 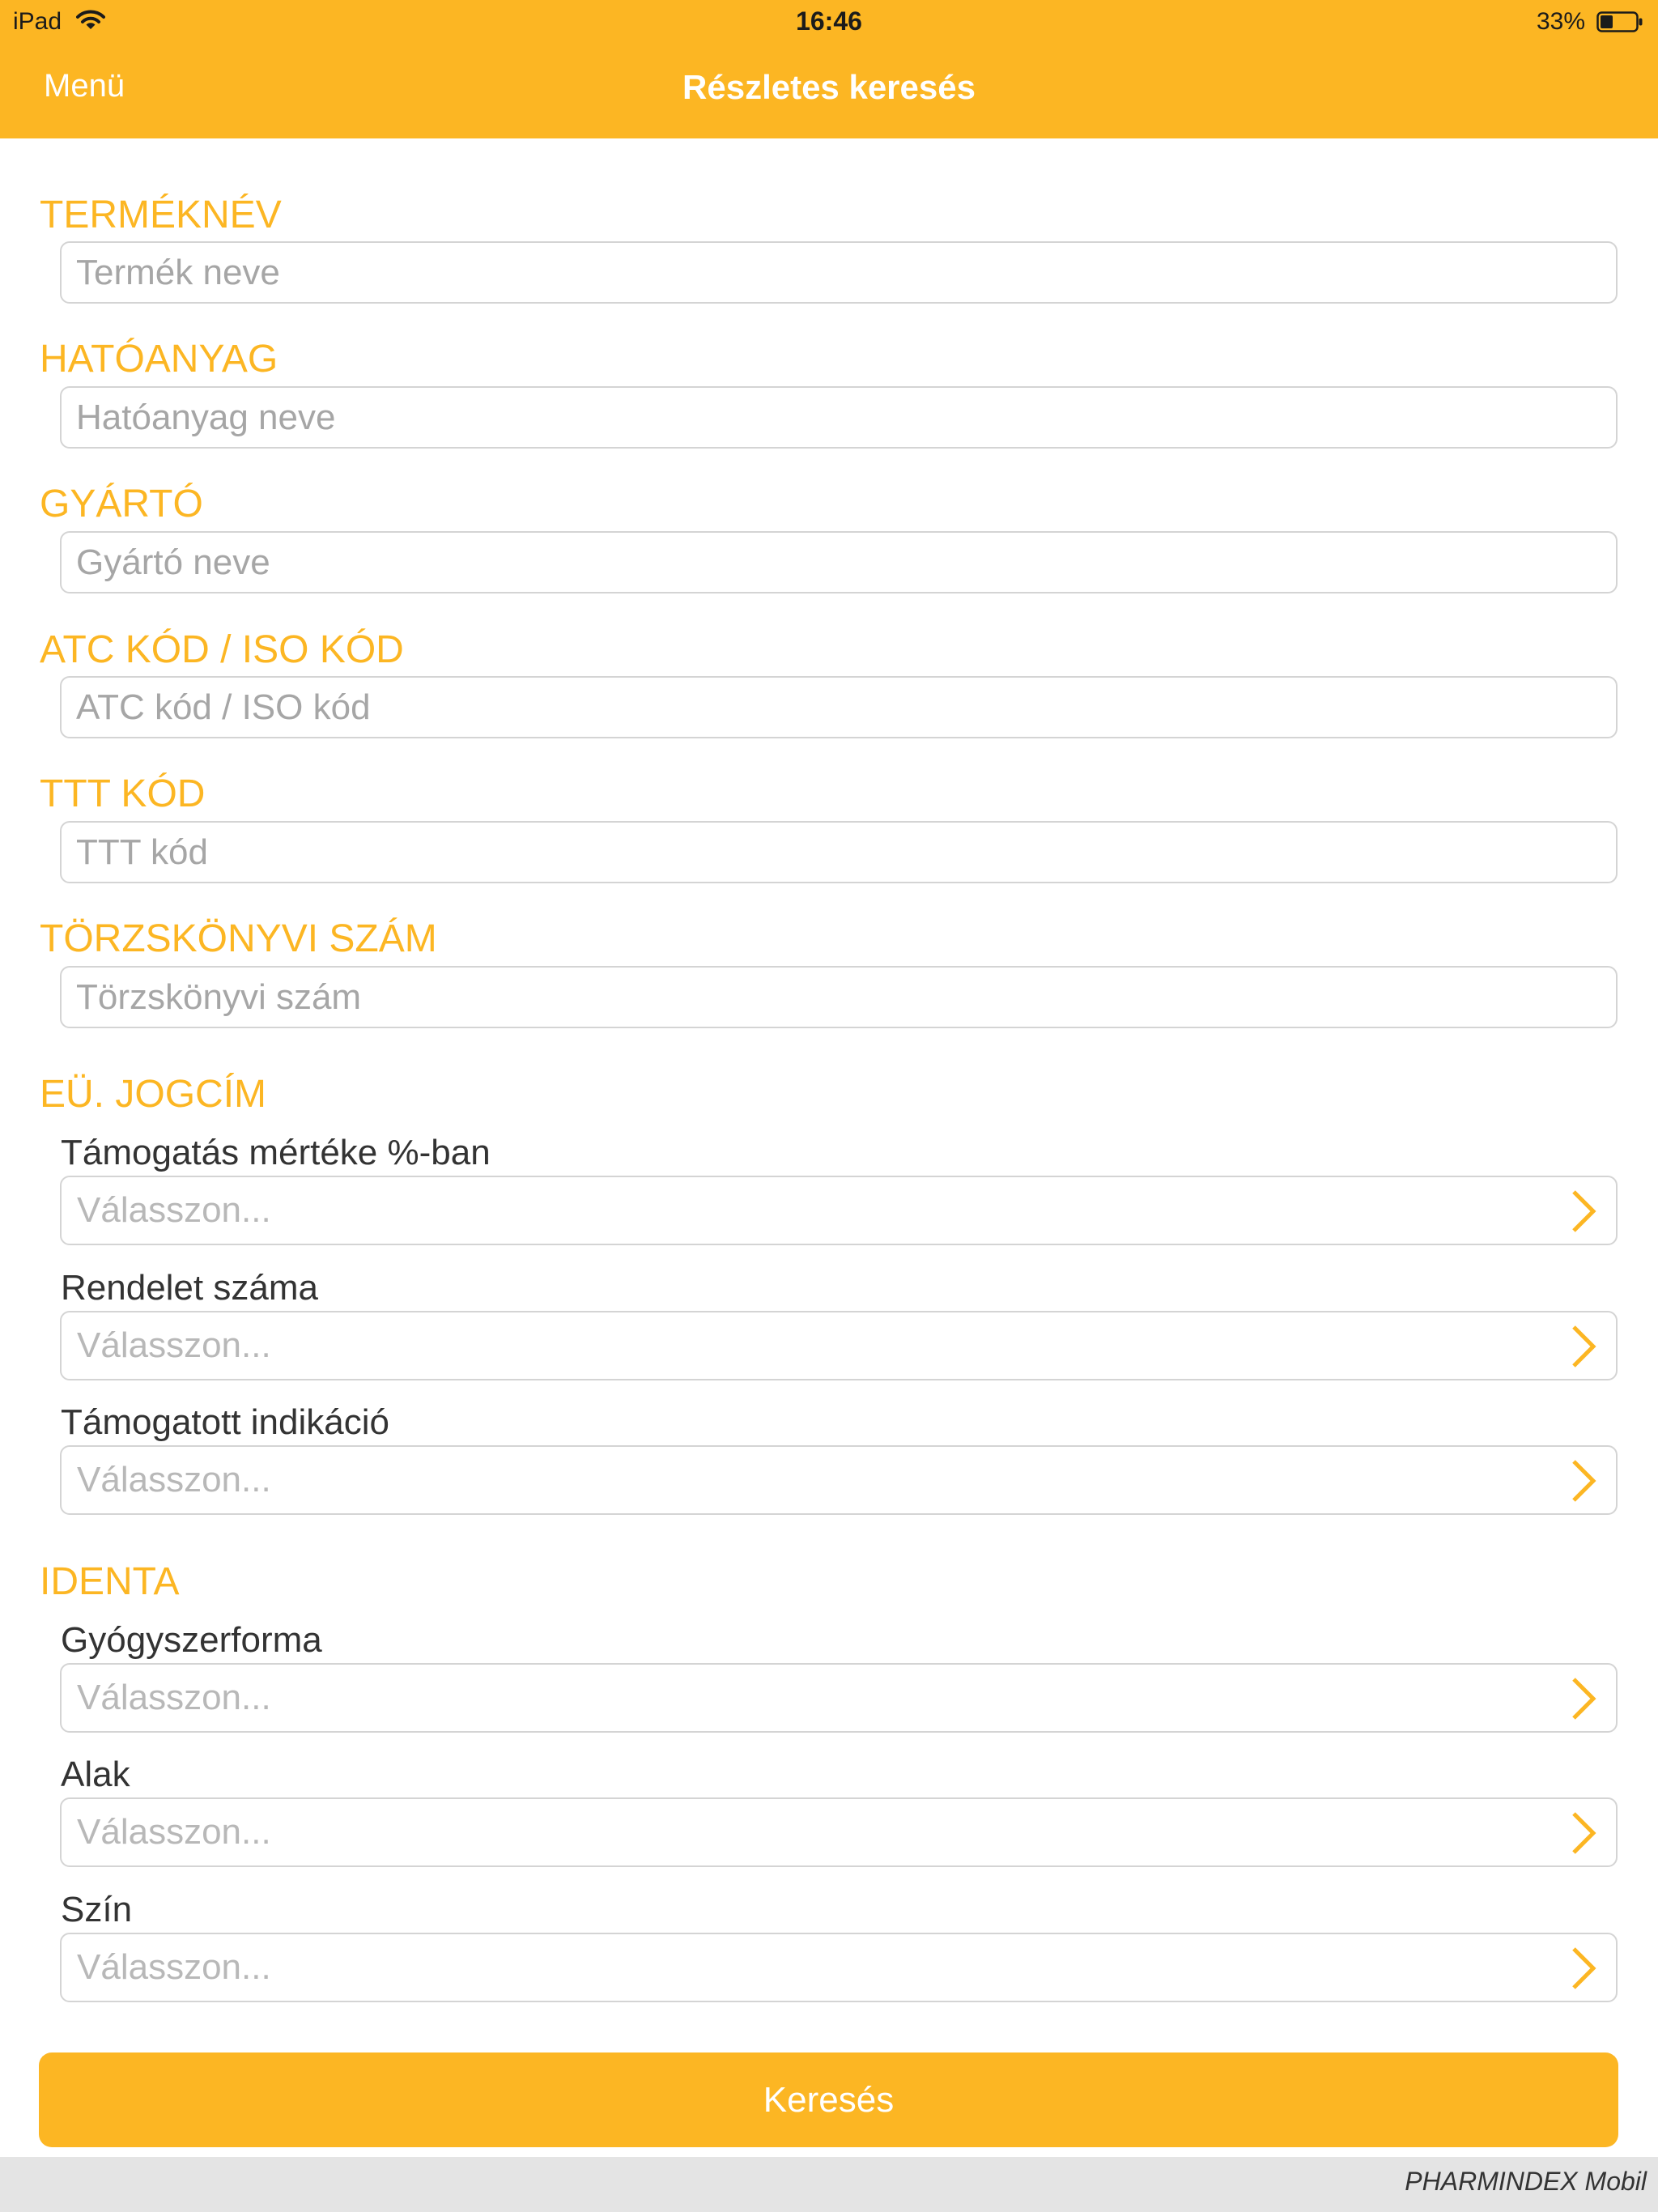 I want to click on termeknev-input, so click(x=839, y=272).